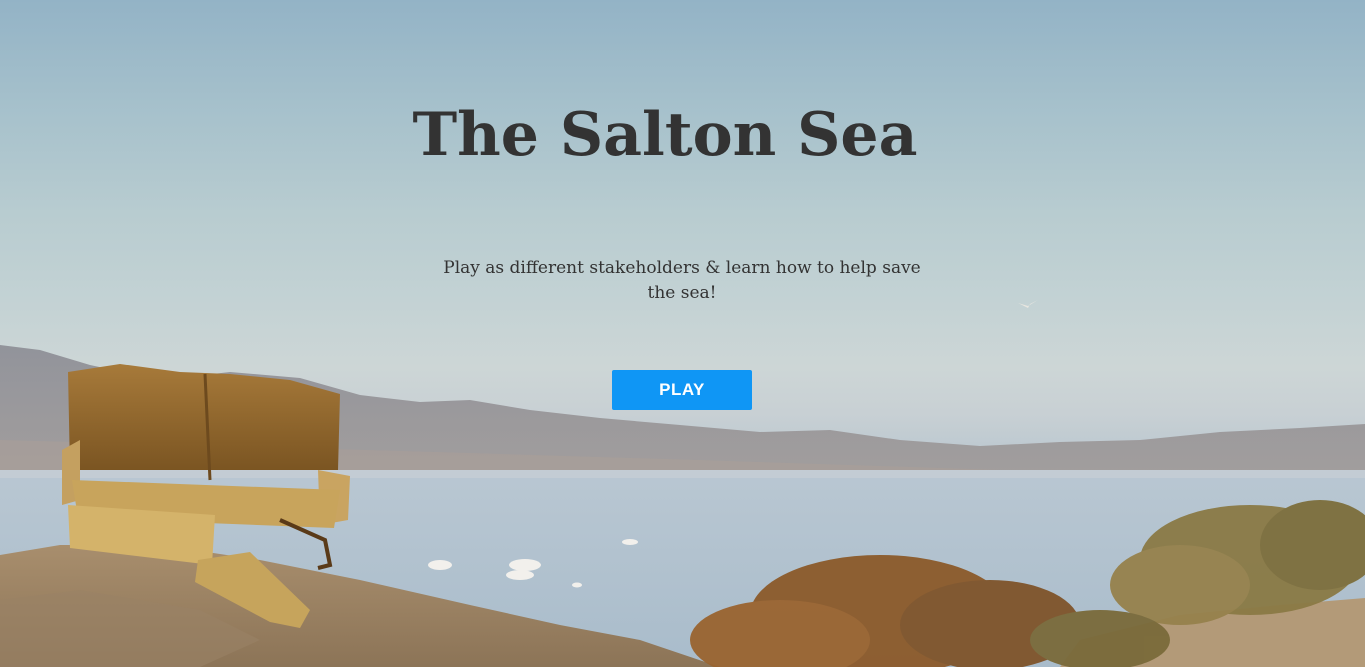 The image size is (1365, 667). Describe the element at coordinates (682, 390) in the screenshot. I see `play-button: PLAY` at that location.